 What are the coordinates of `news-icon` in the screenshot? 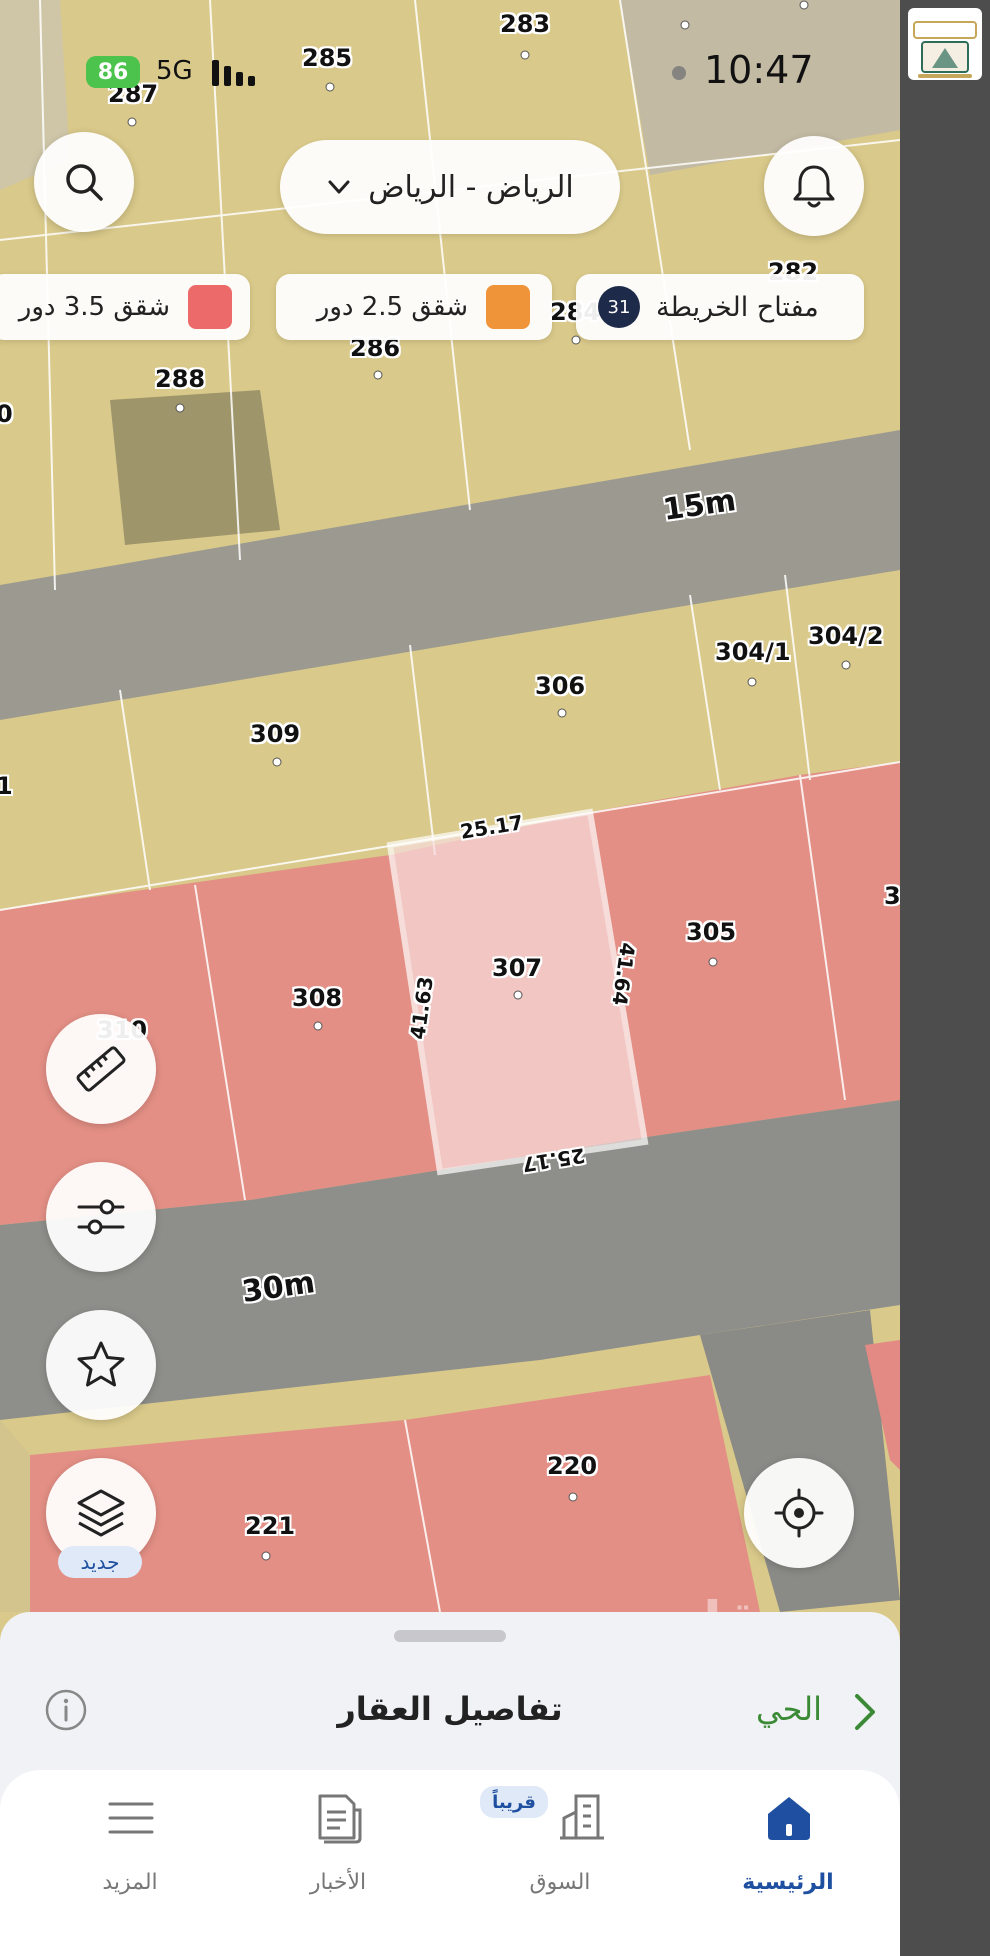 It's located at (340, 1819).